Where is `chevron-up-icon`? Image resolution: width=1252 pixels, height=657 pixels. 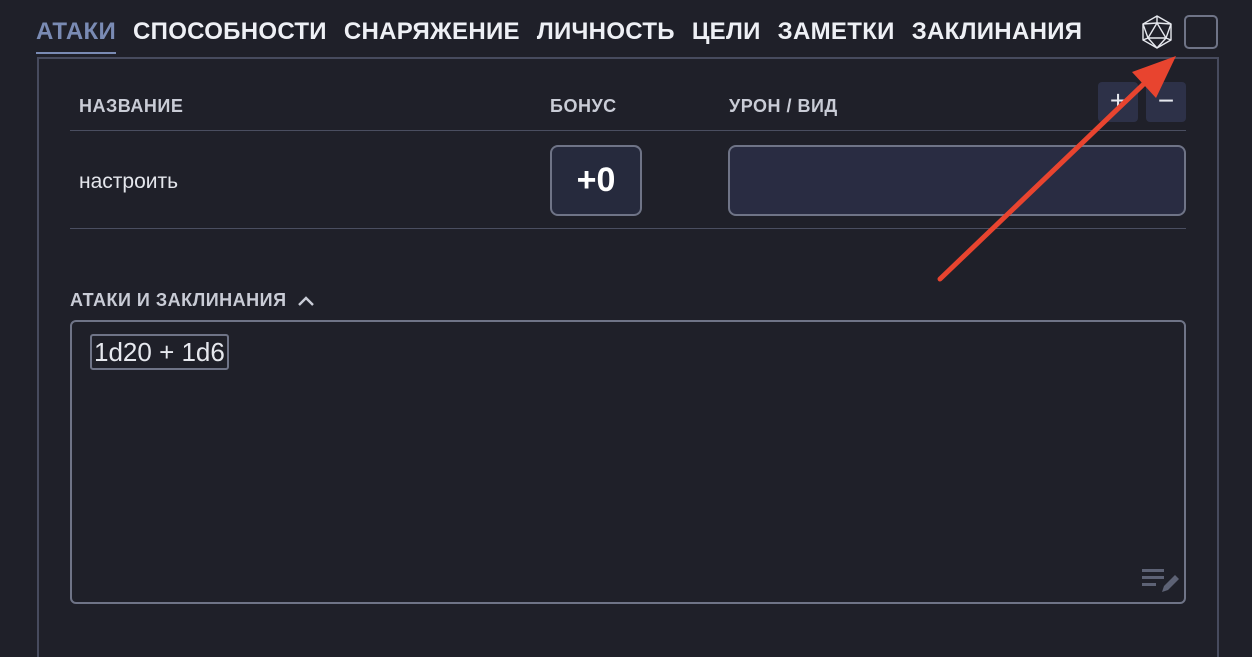 chevron-up-icon is located at coordinates (305, 300).